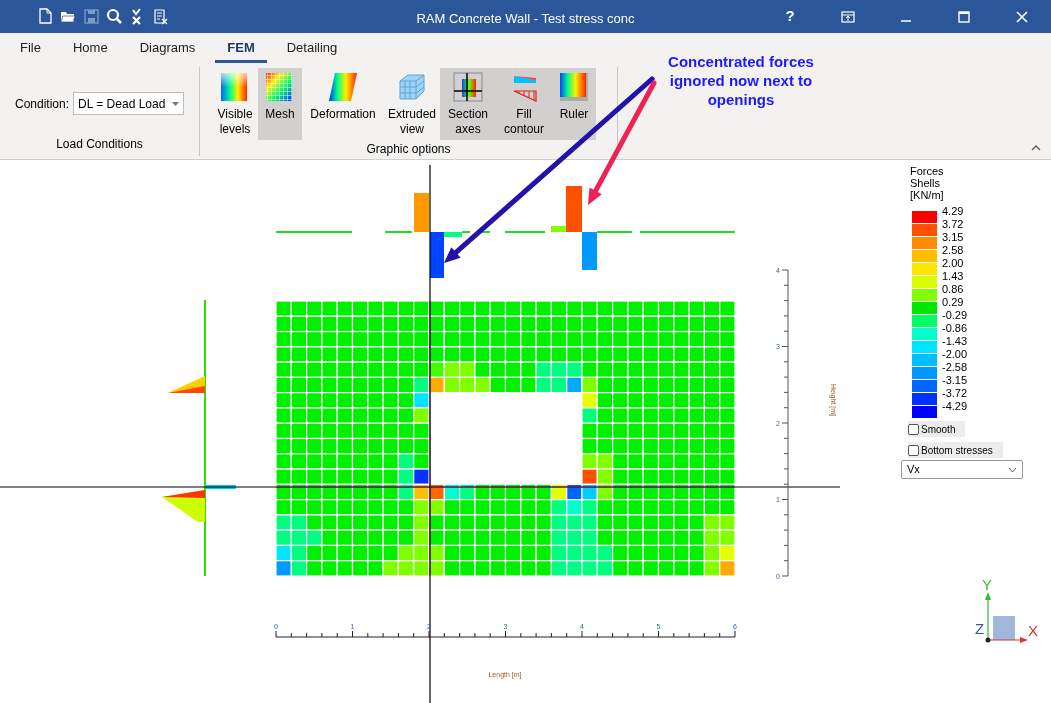  I want to click on checkbox: Smooth, so click(937, 429).